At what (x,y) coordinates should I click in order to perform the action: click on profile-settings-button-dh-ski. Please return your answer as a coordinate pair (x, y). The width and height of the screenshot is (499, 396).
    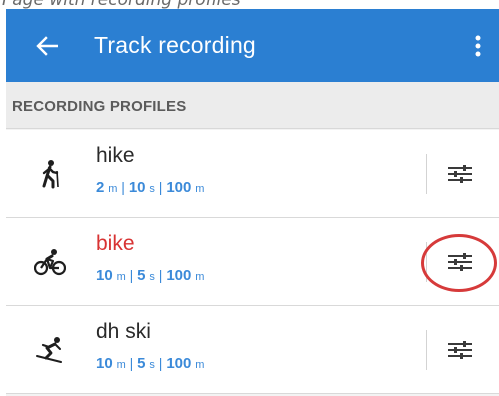
    Looking at the image, I should click on (460, 350).